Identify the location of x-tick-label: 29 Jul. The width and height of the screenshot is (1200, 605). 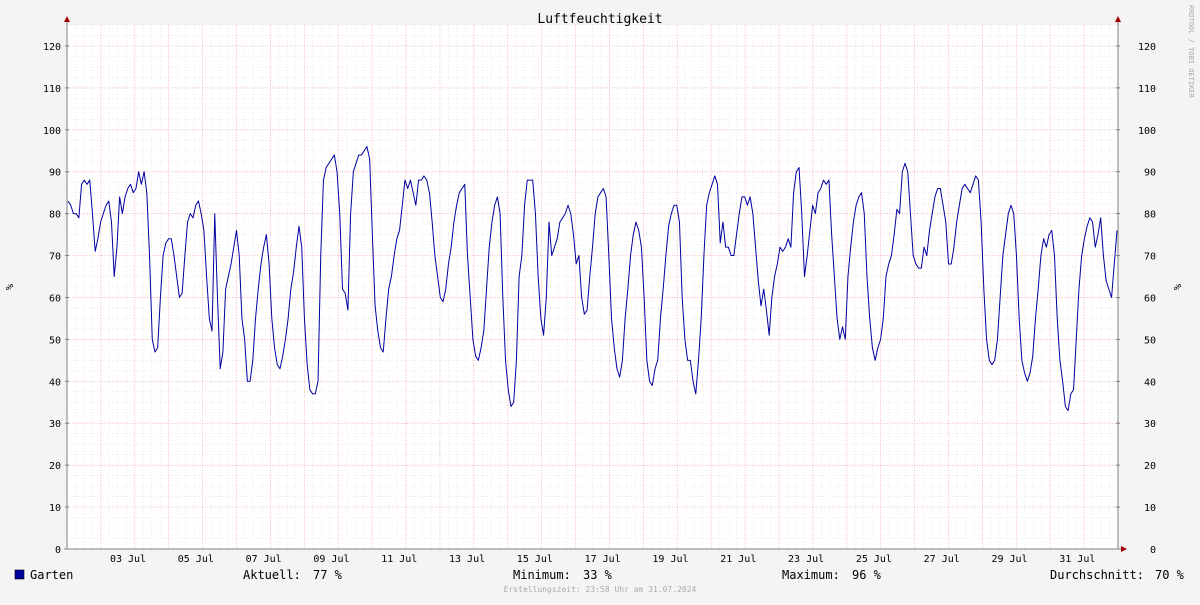
(1009, 559).